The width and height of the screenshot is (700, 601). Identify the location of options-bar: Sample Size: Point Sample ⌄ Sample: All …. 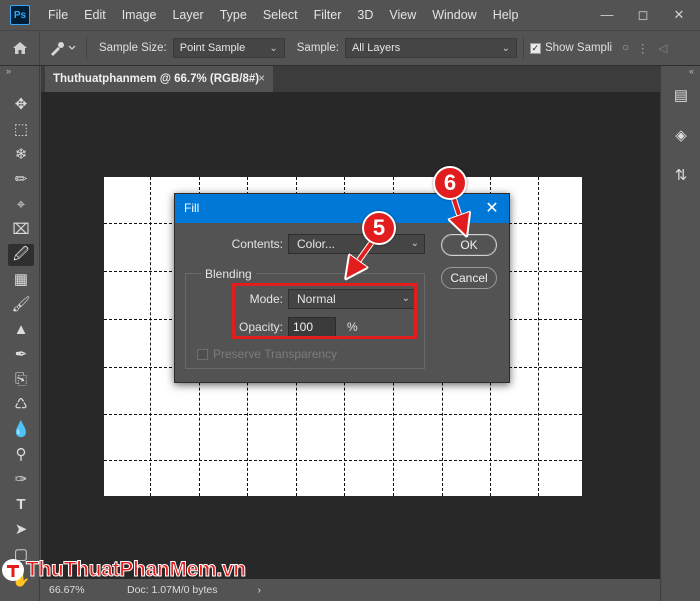
(350, 48).